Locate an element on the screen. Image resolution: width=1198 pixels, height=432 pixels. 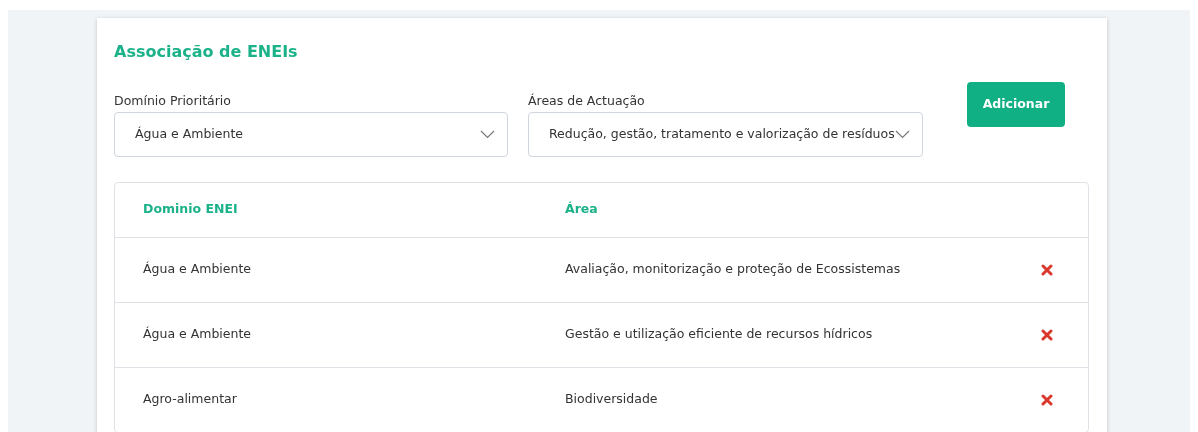
field-label: Áreas de Actuação is located at coordinates (587, 101).